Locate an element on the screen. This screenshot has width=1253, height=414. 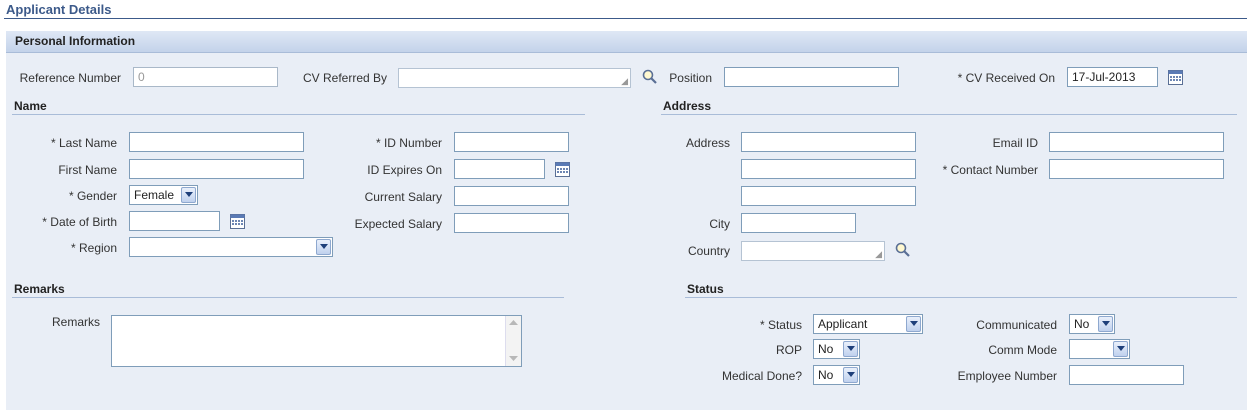
country-label: Country is located at coordinates (708, 251).